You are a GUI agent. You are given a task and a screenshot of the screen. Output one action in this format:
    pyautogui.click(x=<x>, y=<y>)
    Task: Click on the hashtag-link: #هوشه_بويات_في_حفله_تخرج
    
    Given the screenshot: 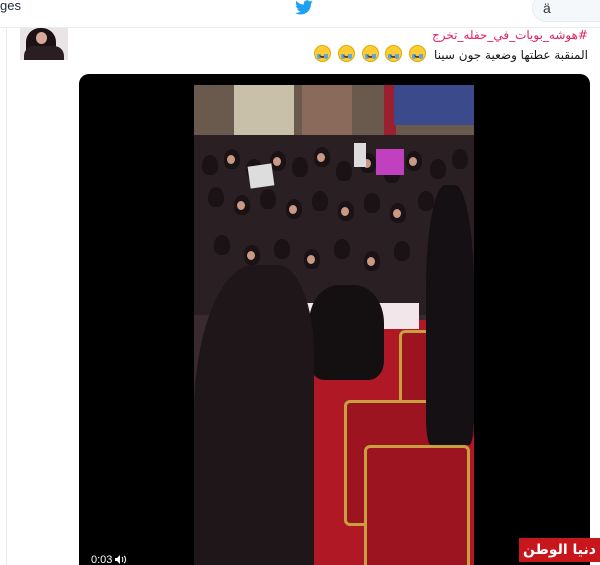 What is the action you would take?
    pyautogui.click(x=510, y=35)
    